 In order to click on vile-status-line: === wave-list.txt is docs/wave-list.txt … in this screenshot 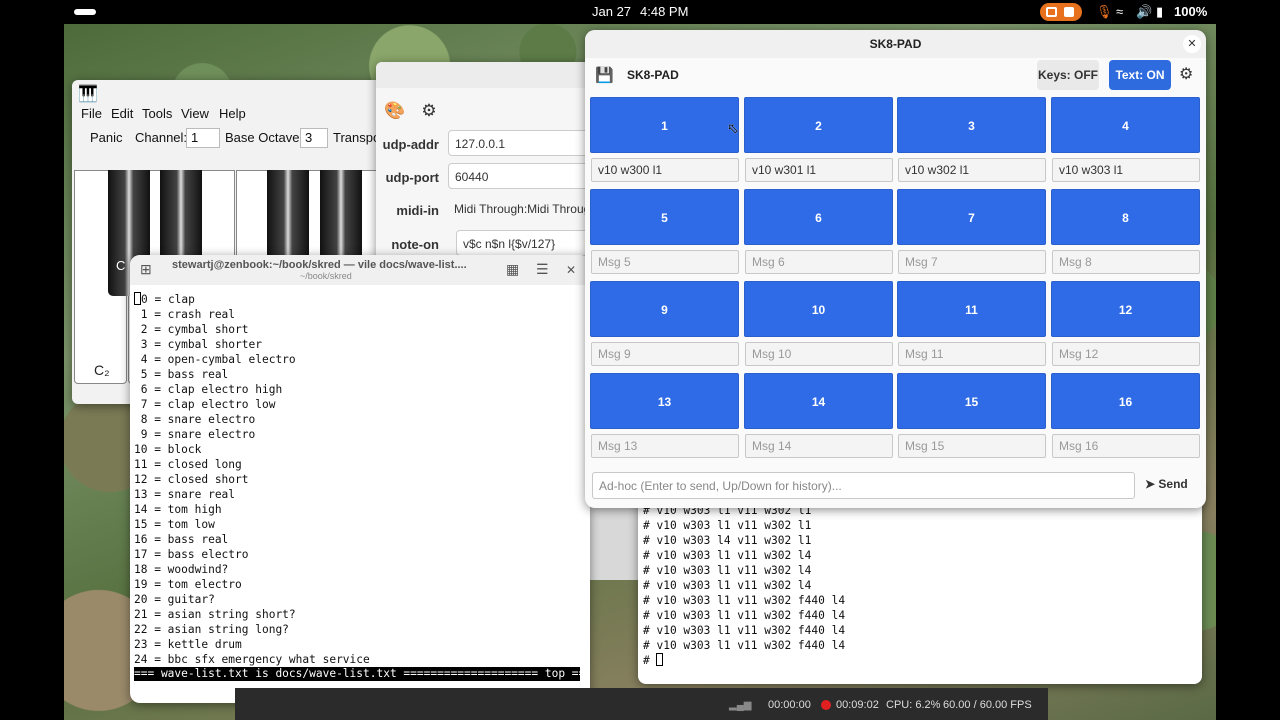, I will do `click(357, 674)`.